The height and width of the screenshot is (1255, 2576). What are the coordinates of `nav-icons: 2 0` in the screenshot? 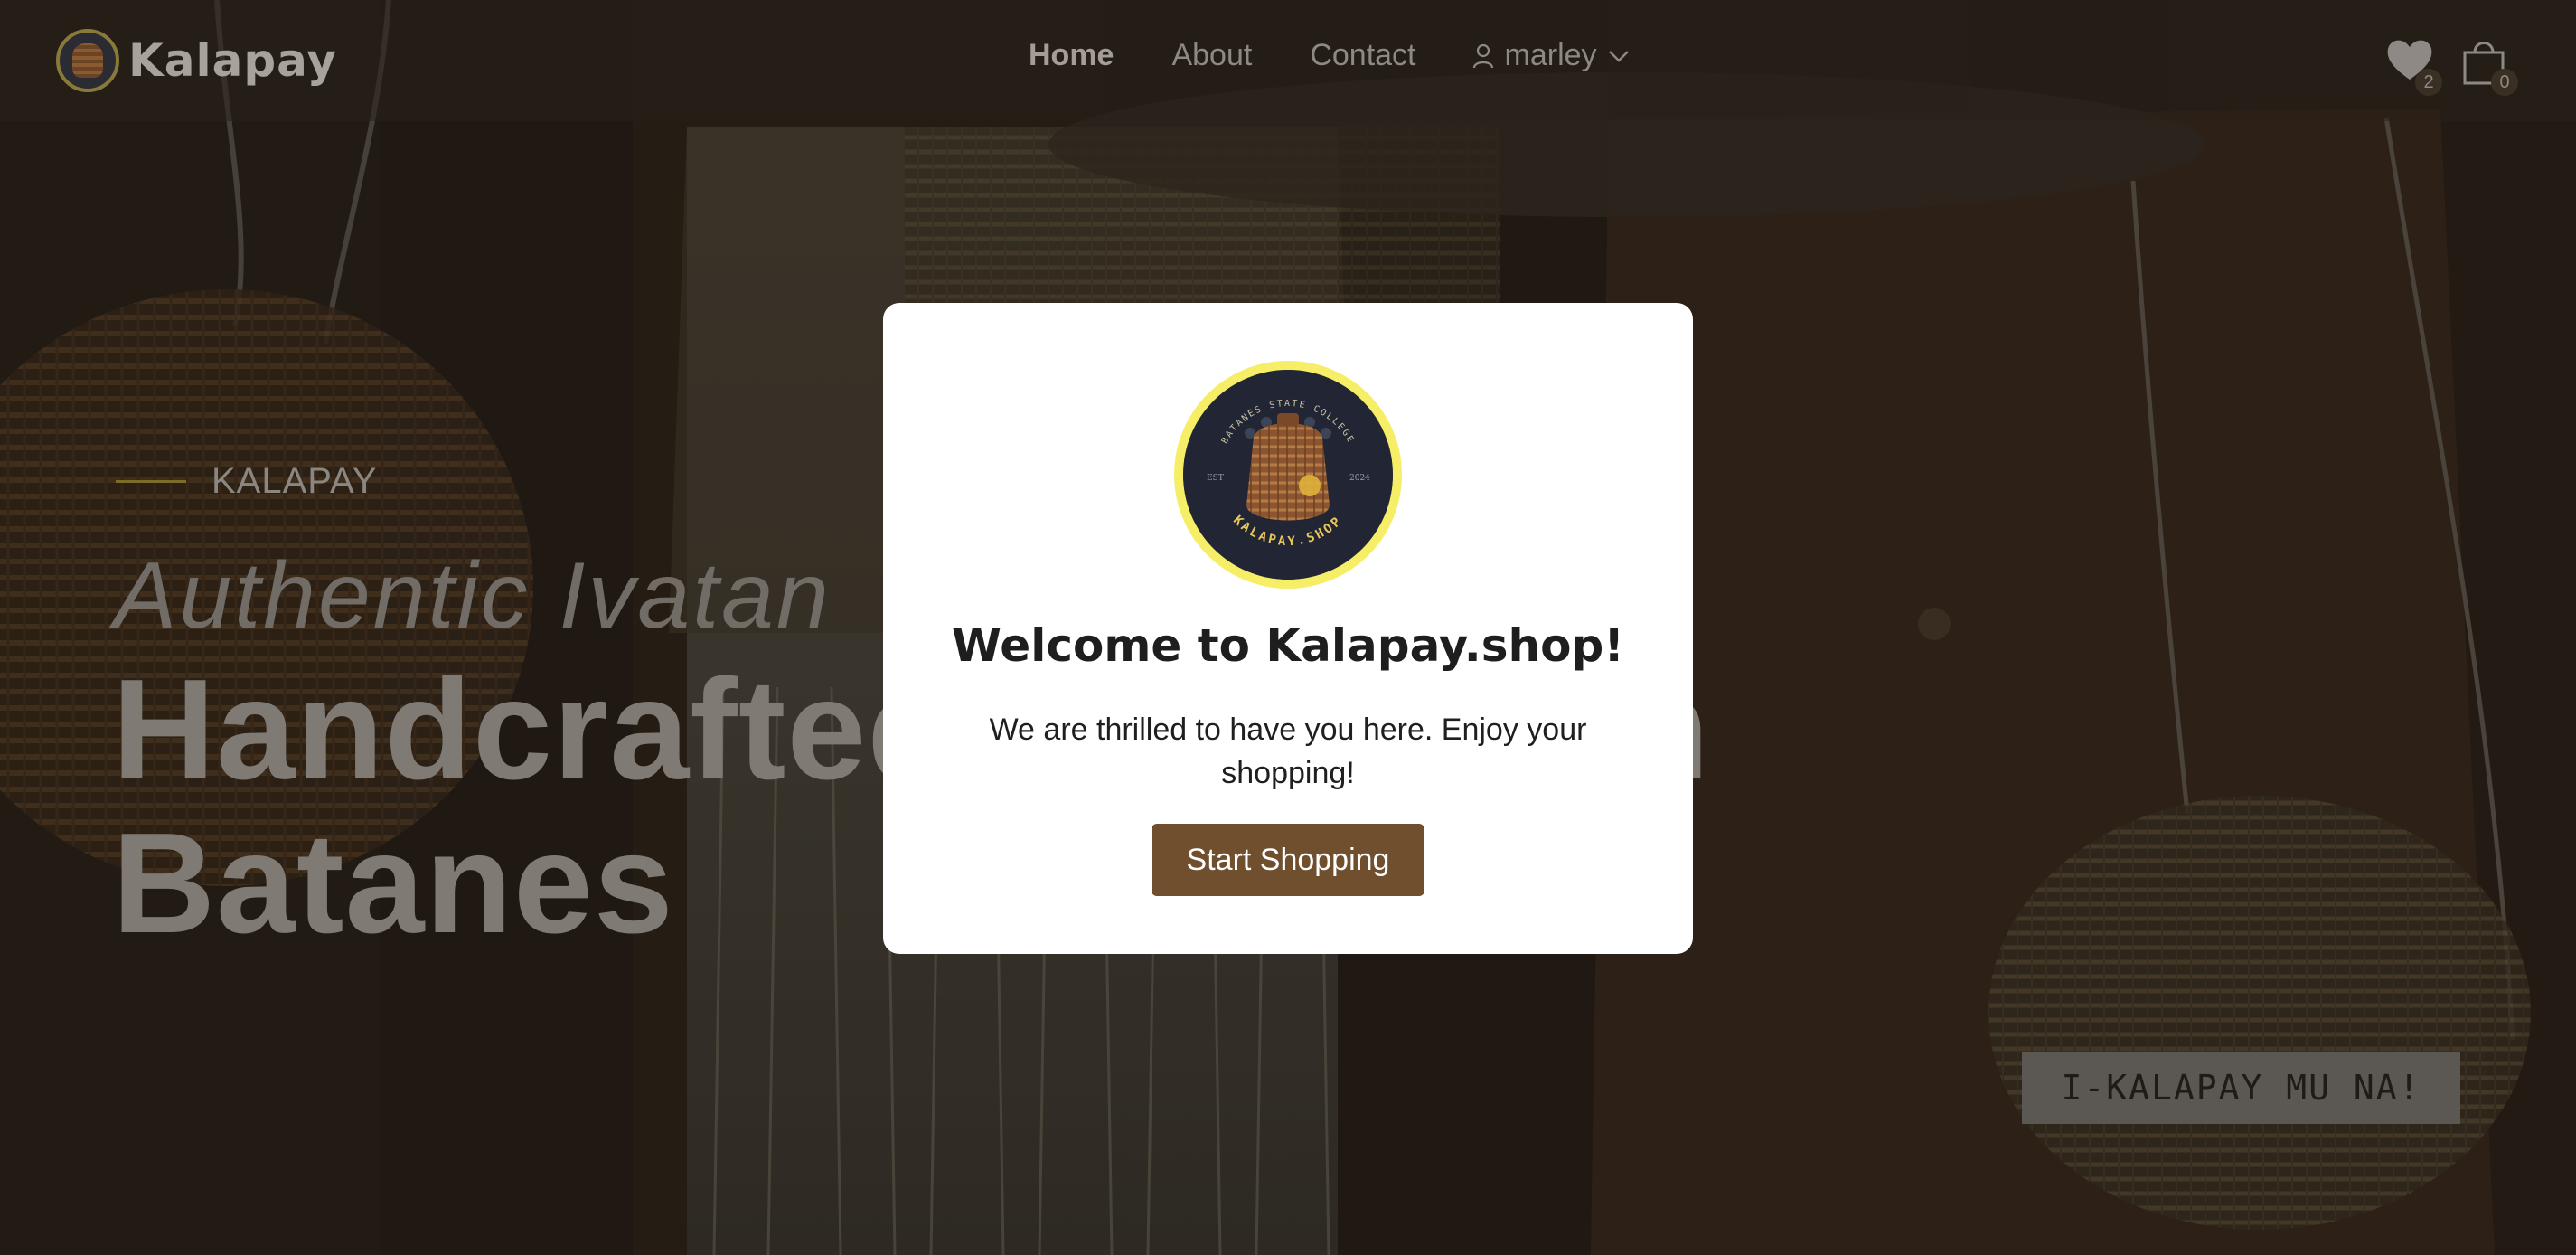 It's located at (2438, 66).